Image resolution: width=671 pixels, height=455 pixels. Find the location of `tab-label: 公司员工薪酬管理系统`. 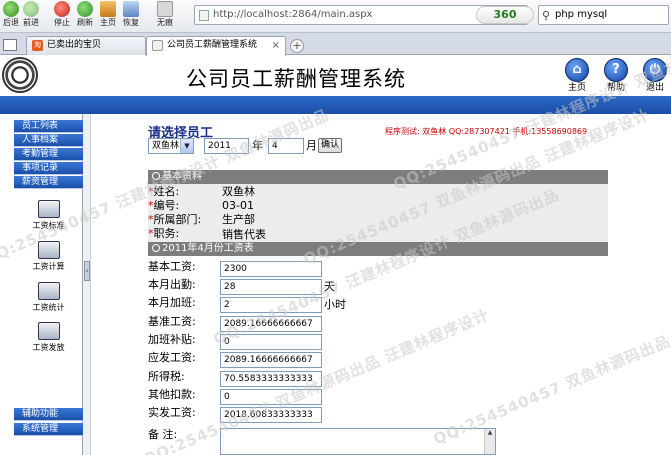

tab-label: 公司员工薪酬管理系统 is located at coordinates (212, 45).